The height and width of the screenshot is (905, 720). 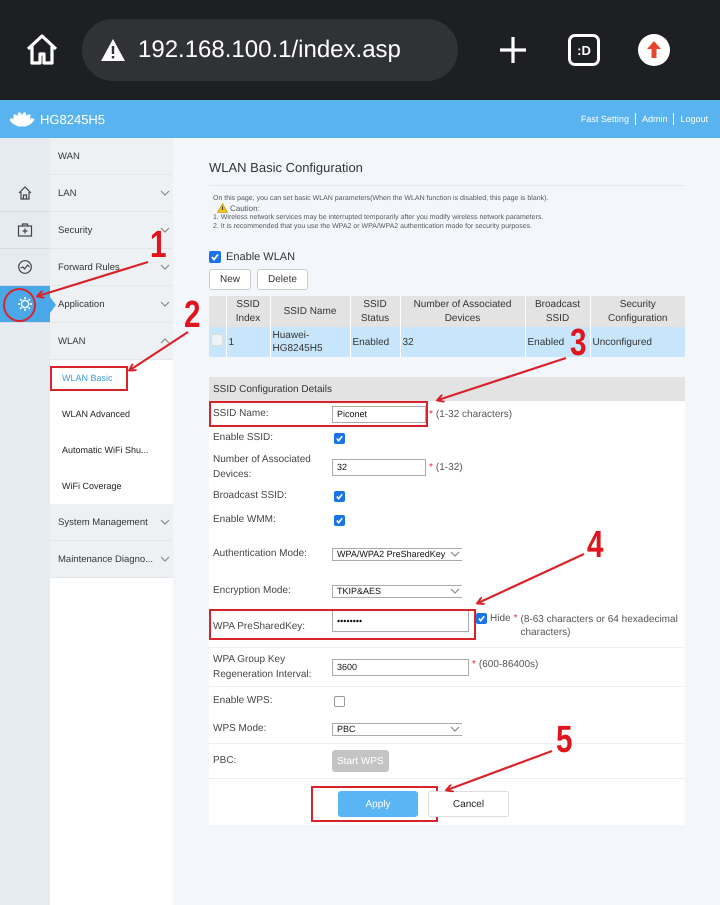 I want to click on dropdown: PBC, so click(x=397, y=729).